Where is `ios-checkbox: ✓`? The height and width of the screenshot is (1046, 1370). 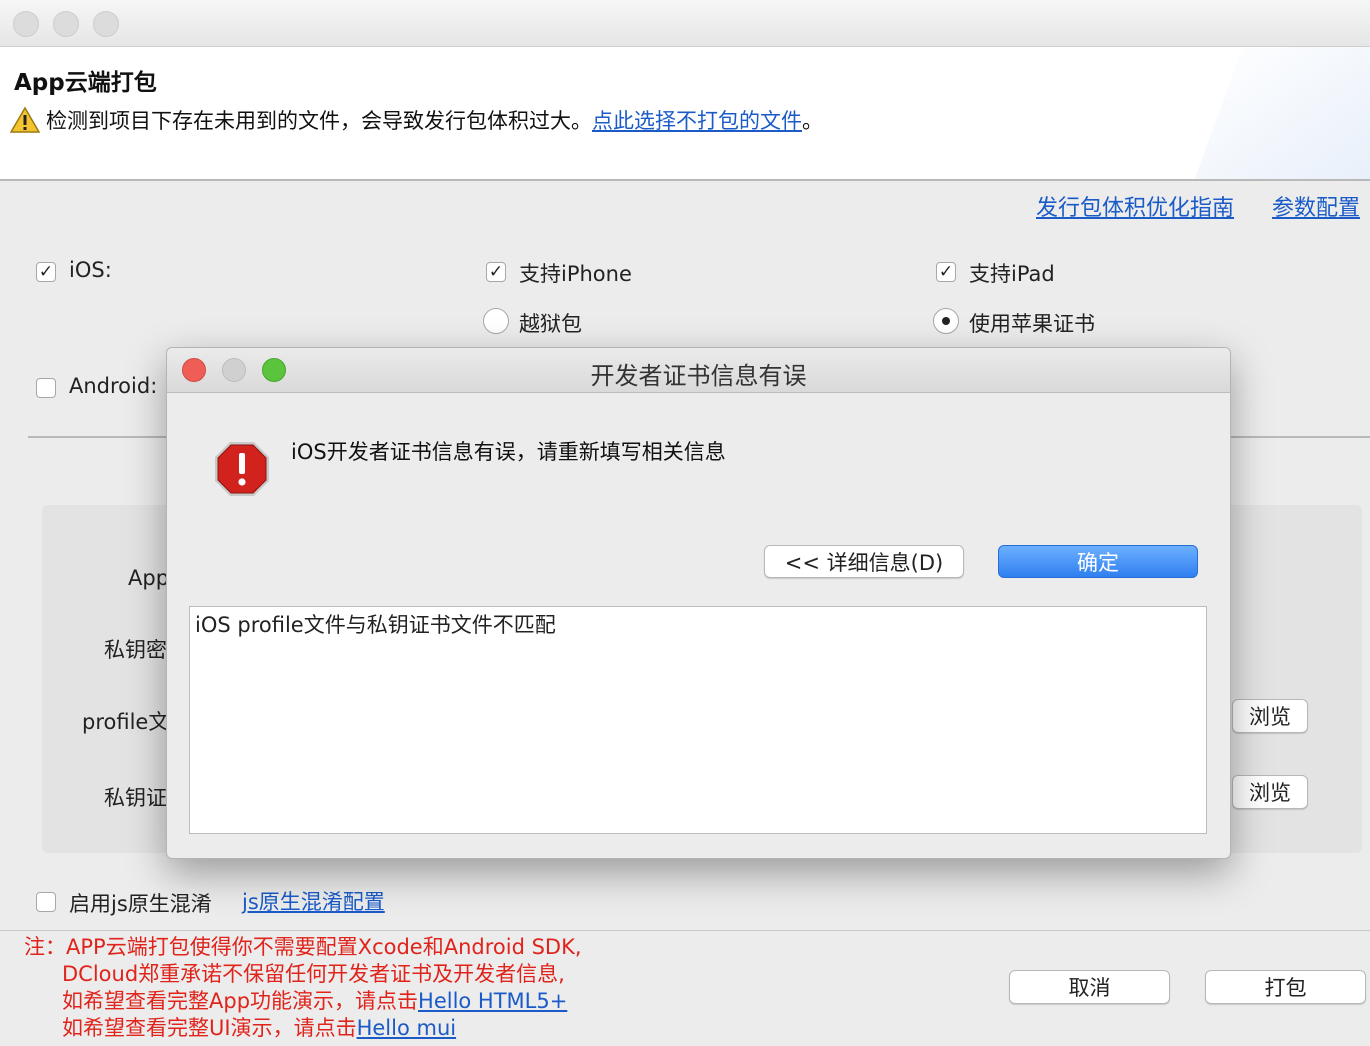 ios-checkbox: ✓ is located at coordinates (46, 272).